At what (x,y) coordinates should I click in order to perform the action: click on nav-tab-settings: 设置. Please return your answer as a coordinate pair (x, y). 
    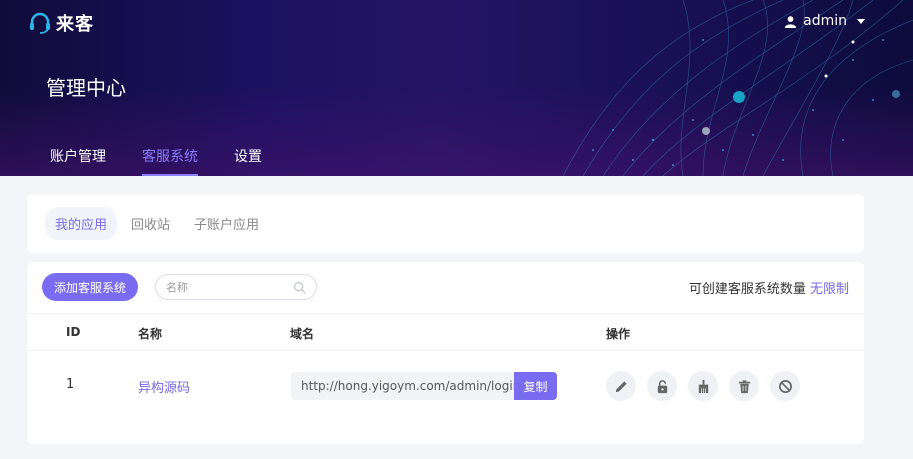
    Looking at the image, I should click on (248, 161).